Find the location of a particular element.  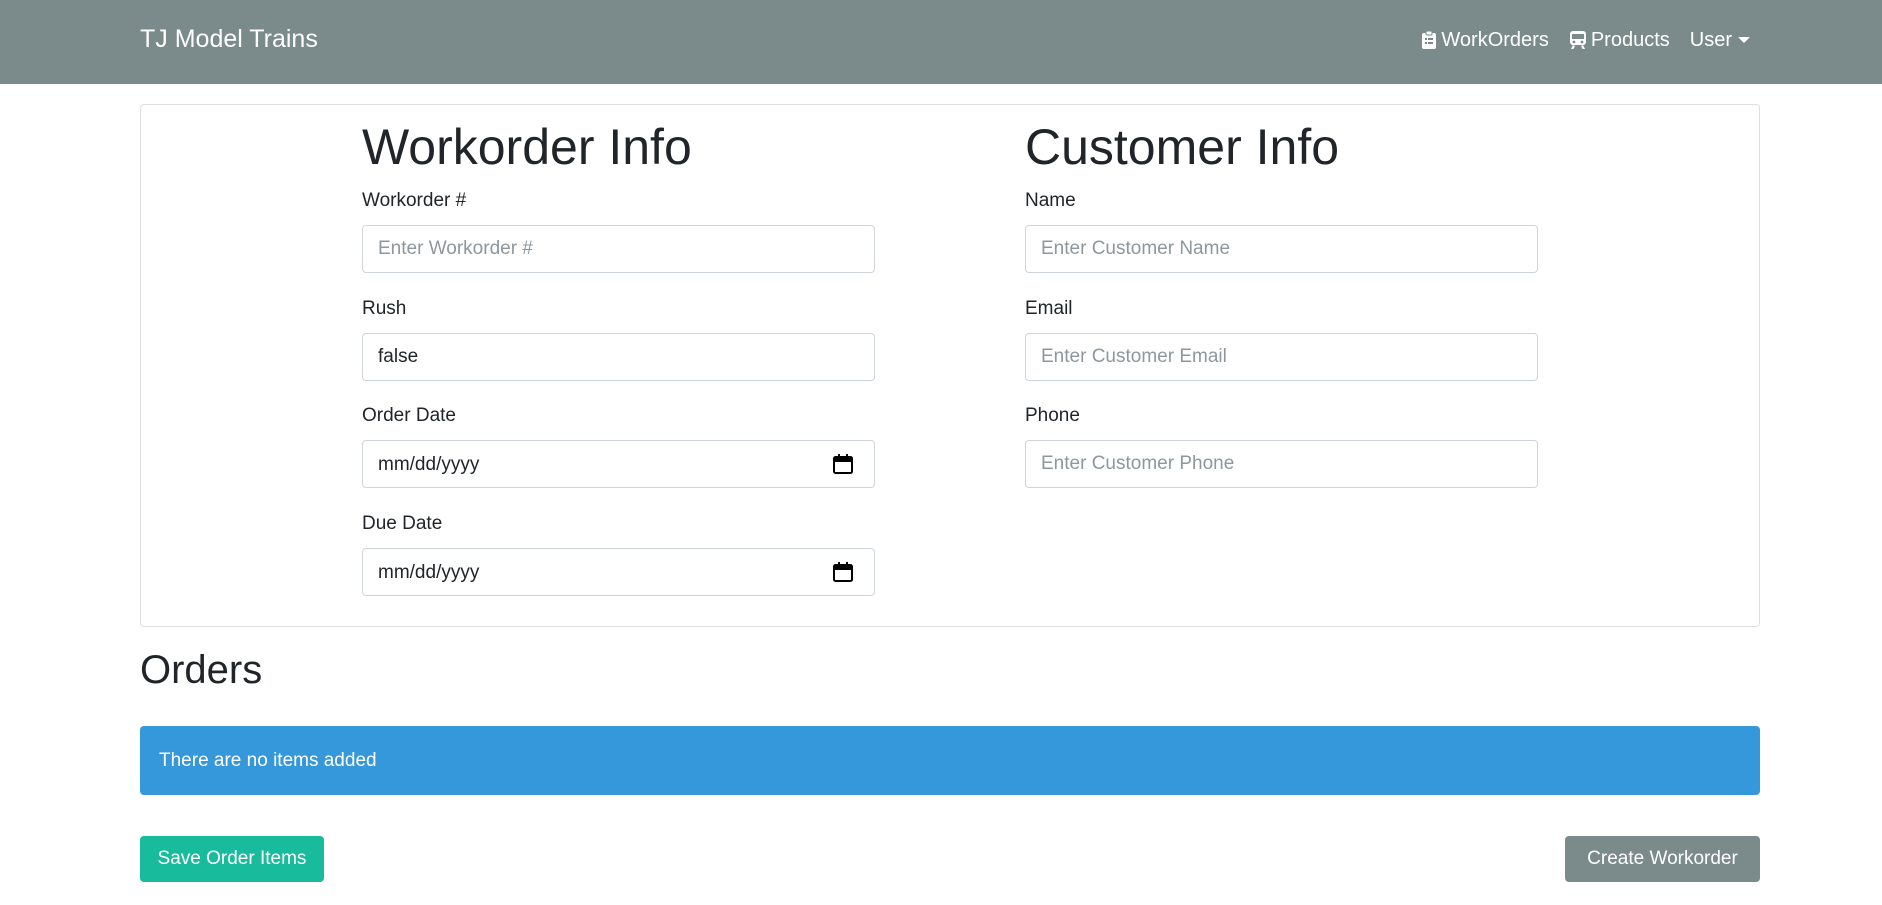

order-date-group: Order Date mm/dd/yyyy is located at coordinates (618, 446).